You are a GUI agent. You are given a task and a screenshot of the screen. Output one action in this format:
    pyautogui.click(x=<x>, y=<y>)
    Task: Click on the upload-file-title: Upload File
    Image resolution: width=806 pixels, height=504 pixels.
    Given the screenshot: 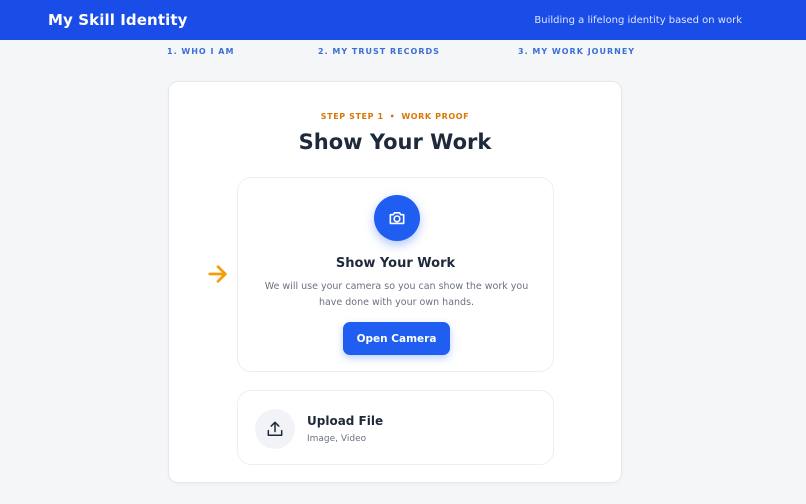 What is the action you would take?
    pyautogui.click(x=345, y=421)
    